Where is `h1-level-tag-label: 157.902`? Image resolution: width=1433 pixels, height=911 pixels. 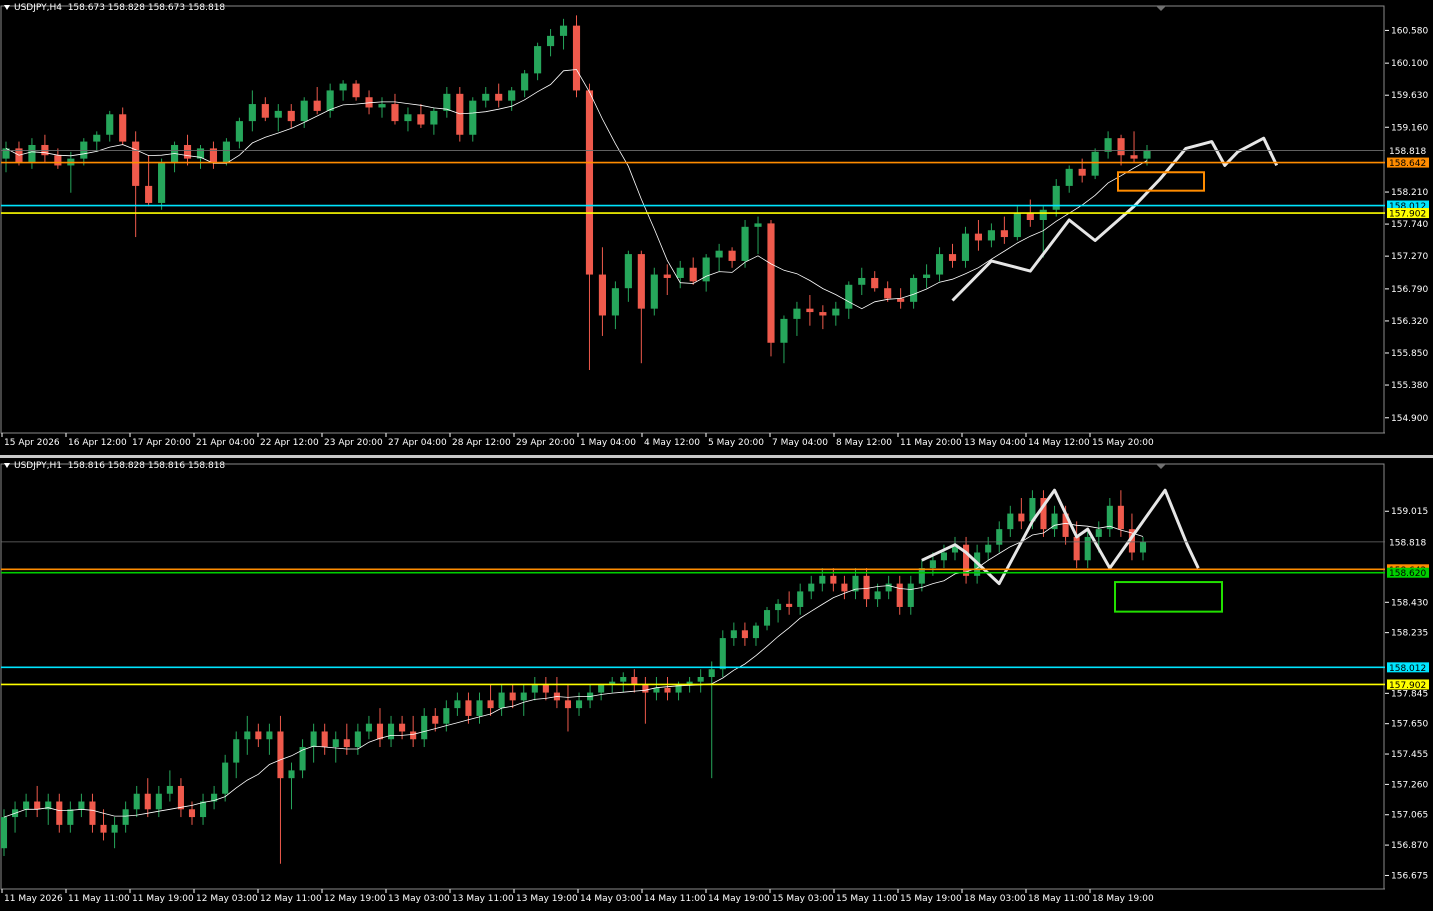 h1-level-tag-label: 157.902 is located at coordinates (1407, 686).